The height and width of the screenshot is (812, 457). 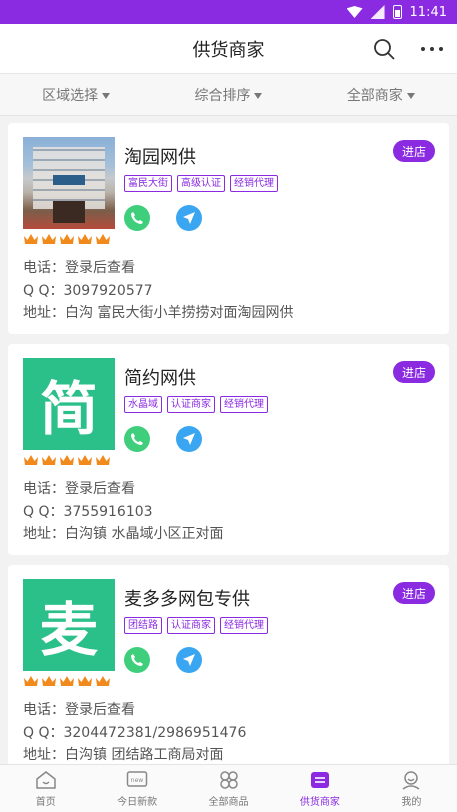 What do you see at coordinates (76, 95) in the screenshot?
I see `filter-region: 区域选择` at bounding box center [76, 95].